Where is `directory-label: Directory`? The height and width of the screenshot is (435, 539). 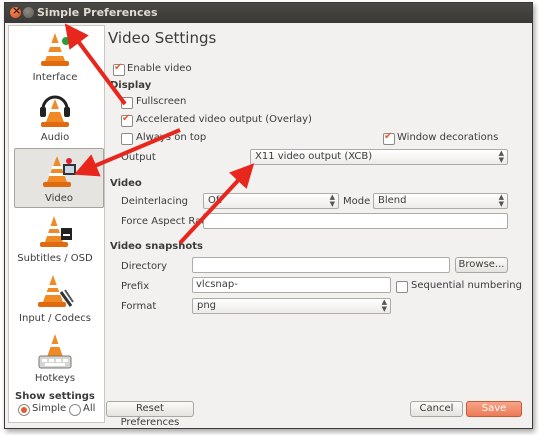 directory-label: Directory is located at coordinates (144, 266).